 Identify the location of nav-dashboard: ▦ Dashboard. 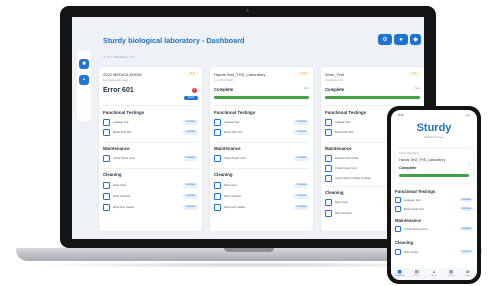
(400, 274).